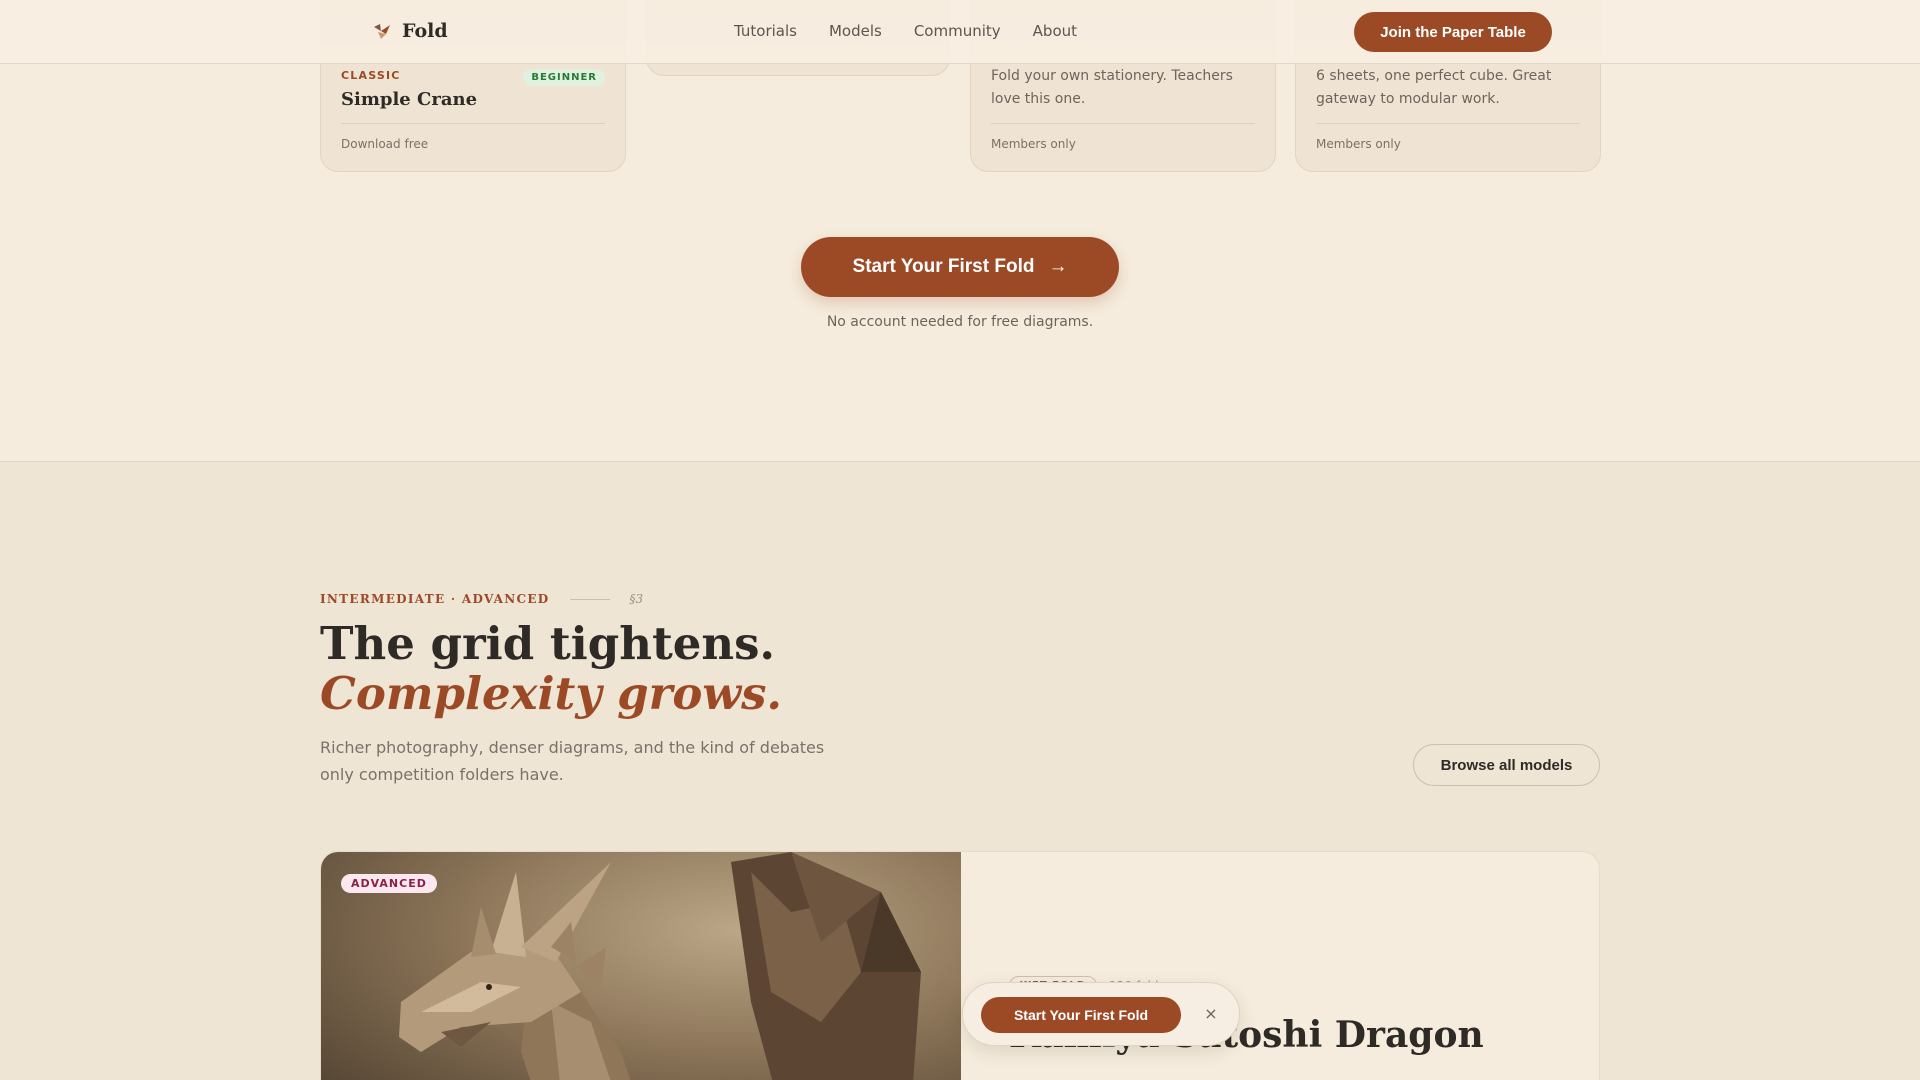 Image resolution: width=1920 pixels, height=1080 pixels. What do you see at coordinates (641, 966) in the screenshot?
I see `dragon-photo: ADVANCED` at bounding box center [641, 966].